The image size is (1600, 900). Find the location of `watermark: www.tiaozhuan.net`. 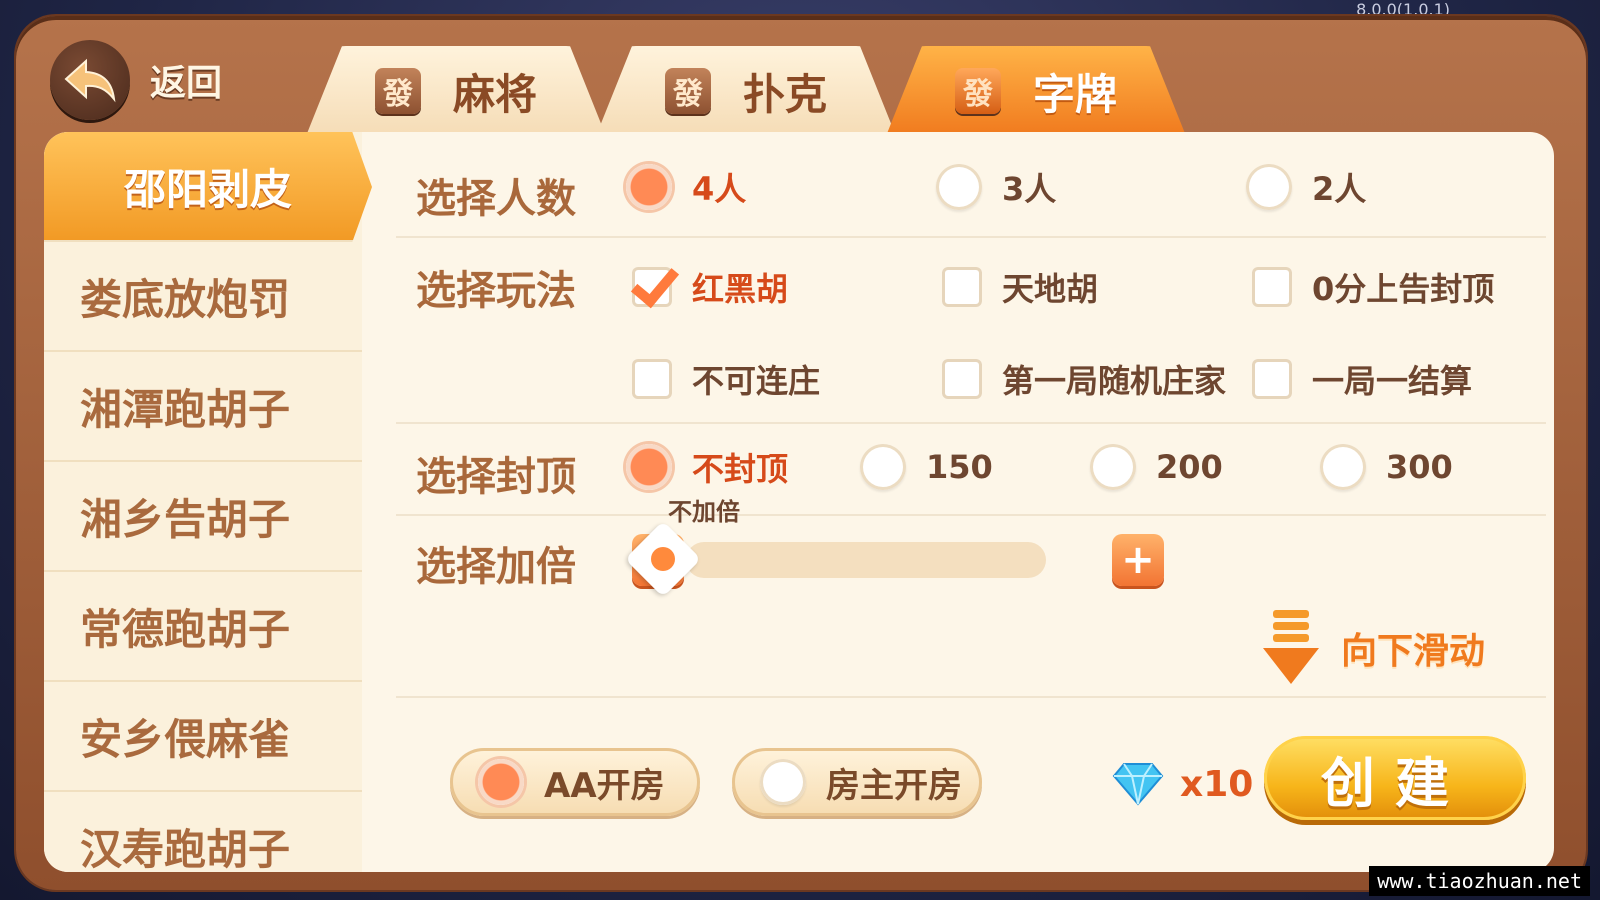

watermark: www.tiaozhuan.net is located at coordinates (1479, 881).